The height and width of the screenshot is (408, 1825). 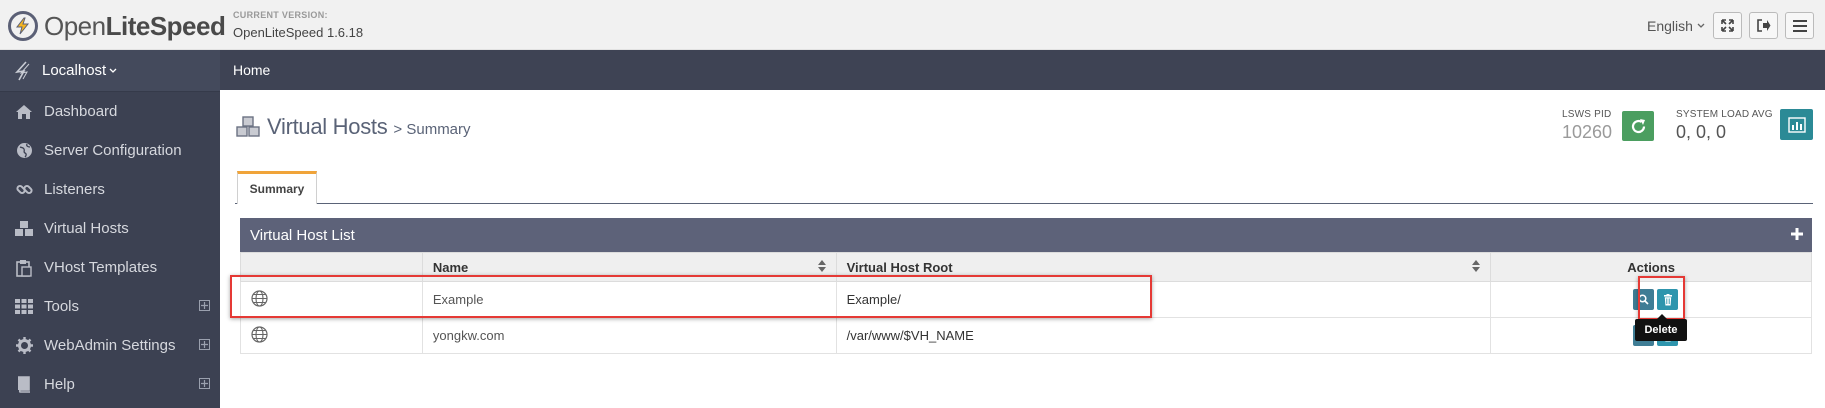 I want to click on refresh-icon, so click(x=1638, y=125).